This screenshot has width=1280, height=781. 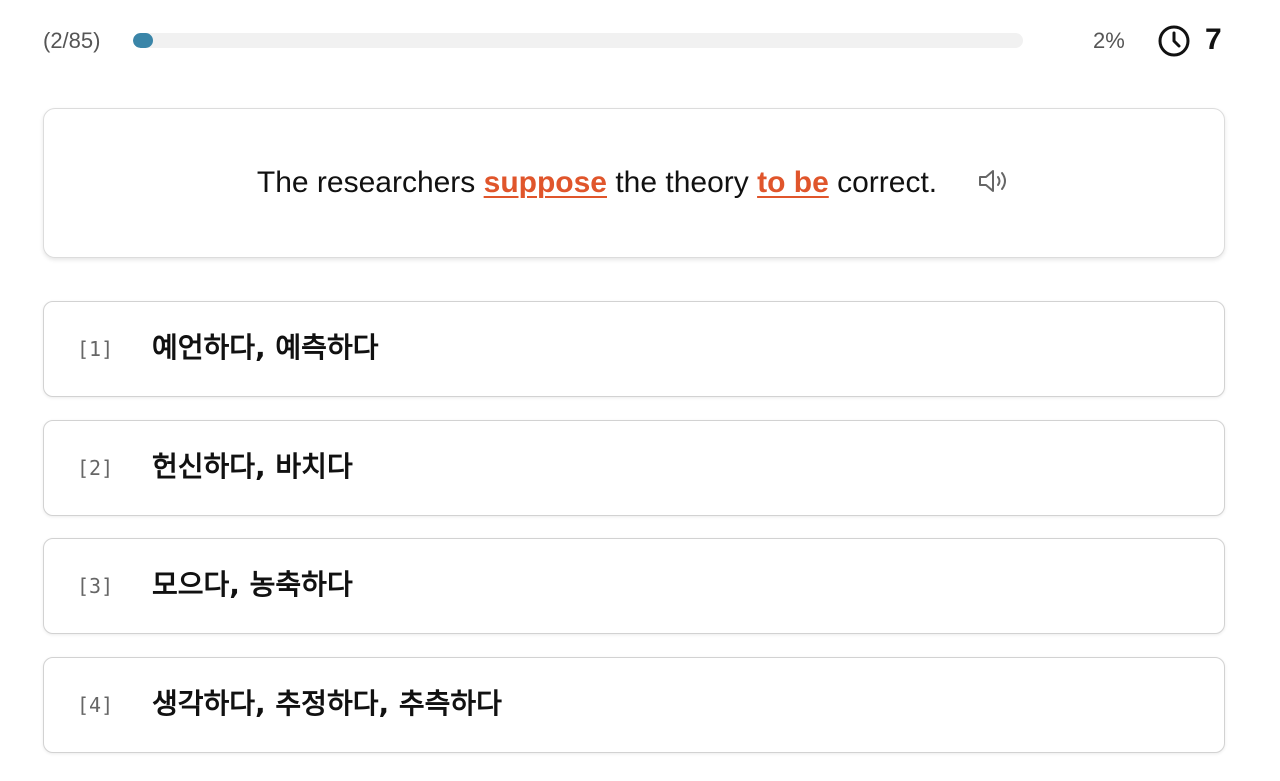 I want to click on option-text: 모으다, 농축하다, so click(x=252, y=584).